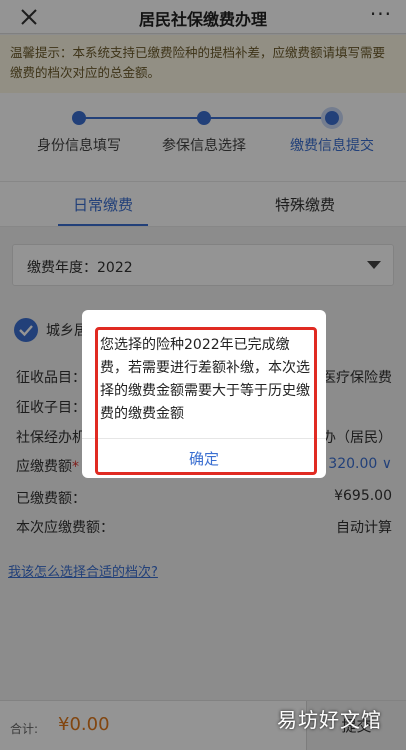 Image resolution: width=406 pixels, height=750 pixels. What do you see at coordinates (206, 401) in the screenshot?
I see `highlight-box` at bounding box center [206, 401].